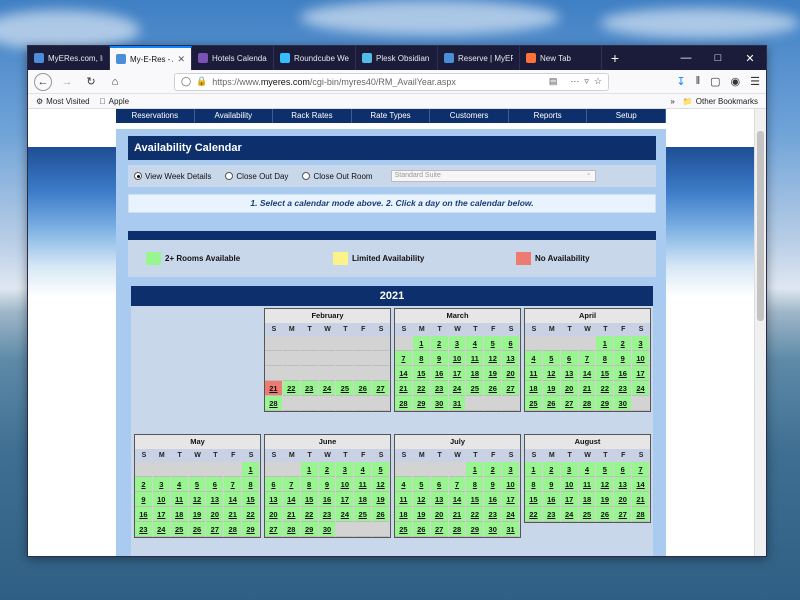 Image resolution: width=800 pixels, height=600 pixels. I want to click on menu-icon: ☰, so click(755, 81).